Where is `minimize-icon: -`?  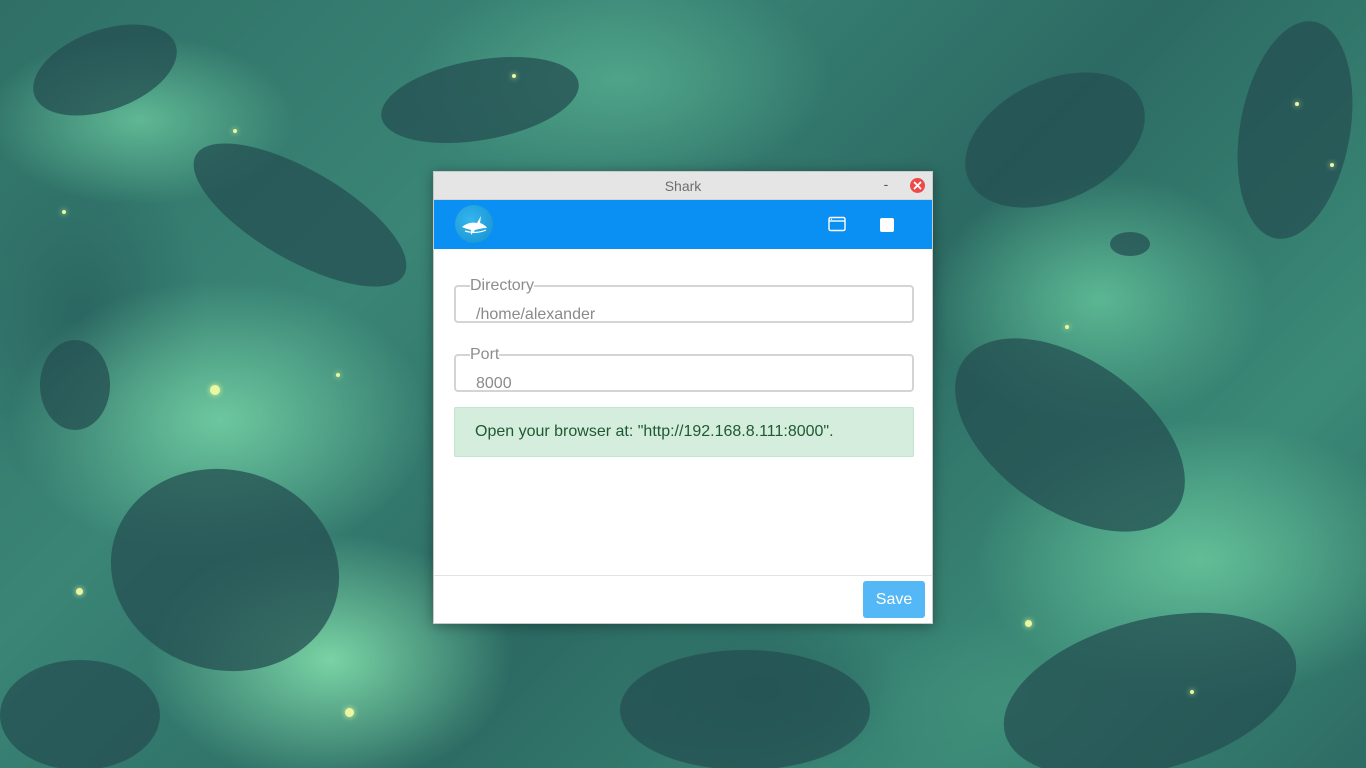 minimize-icon: - is located at coordinates (886, 184).